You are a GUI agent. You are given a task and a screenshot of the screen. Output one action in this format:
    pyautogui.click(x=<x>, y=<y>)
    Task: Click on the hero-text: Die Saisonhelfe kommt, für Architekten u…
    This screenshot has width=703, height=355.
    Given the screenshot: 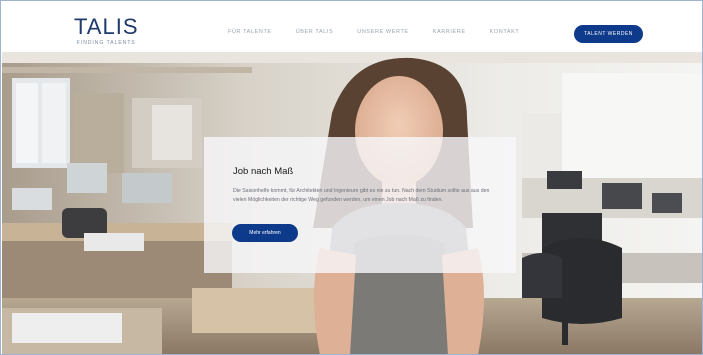 What is the action you would take?
    pyautogui.click(x=361, y=195)
    